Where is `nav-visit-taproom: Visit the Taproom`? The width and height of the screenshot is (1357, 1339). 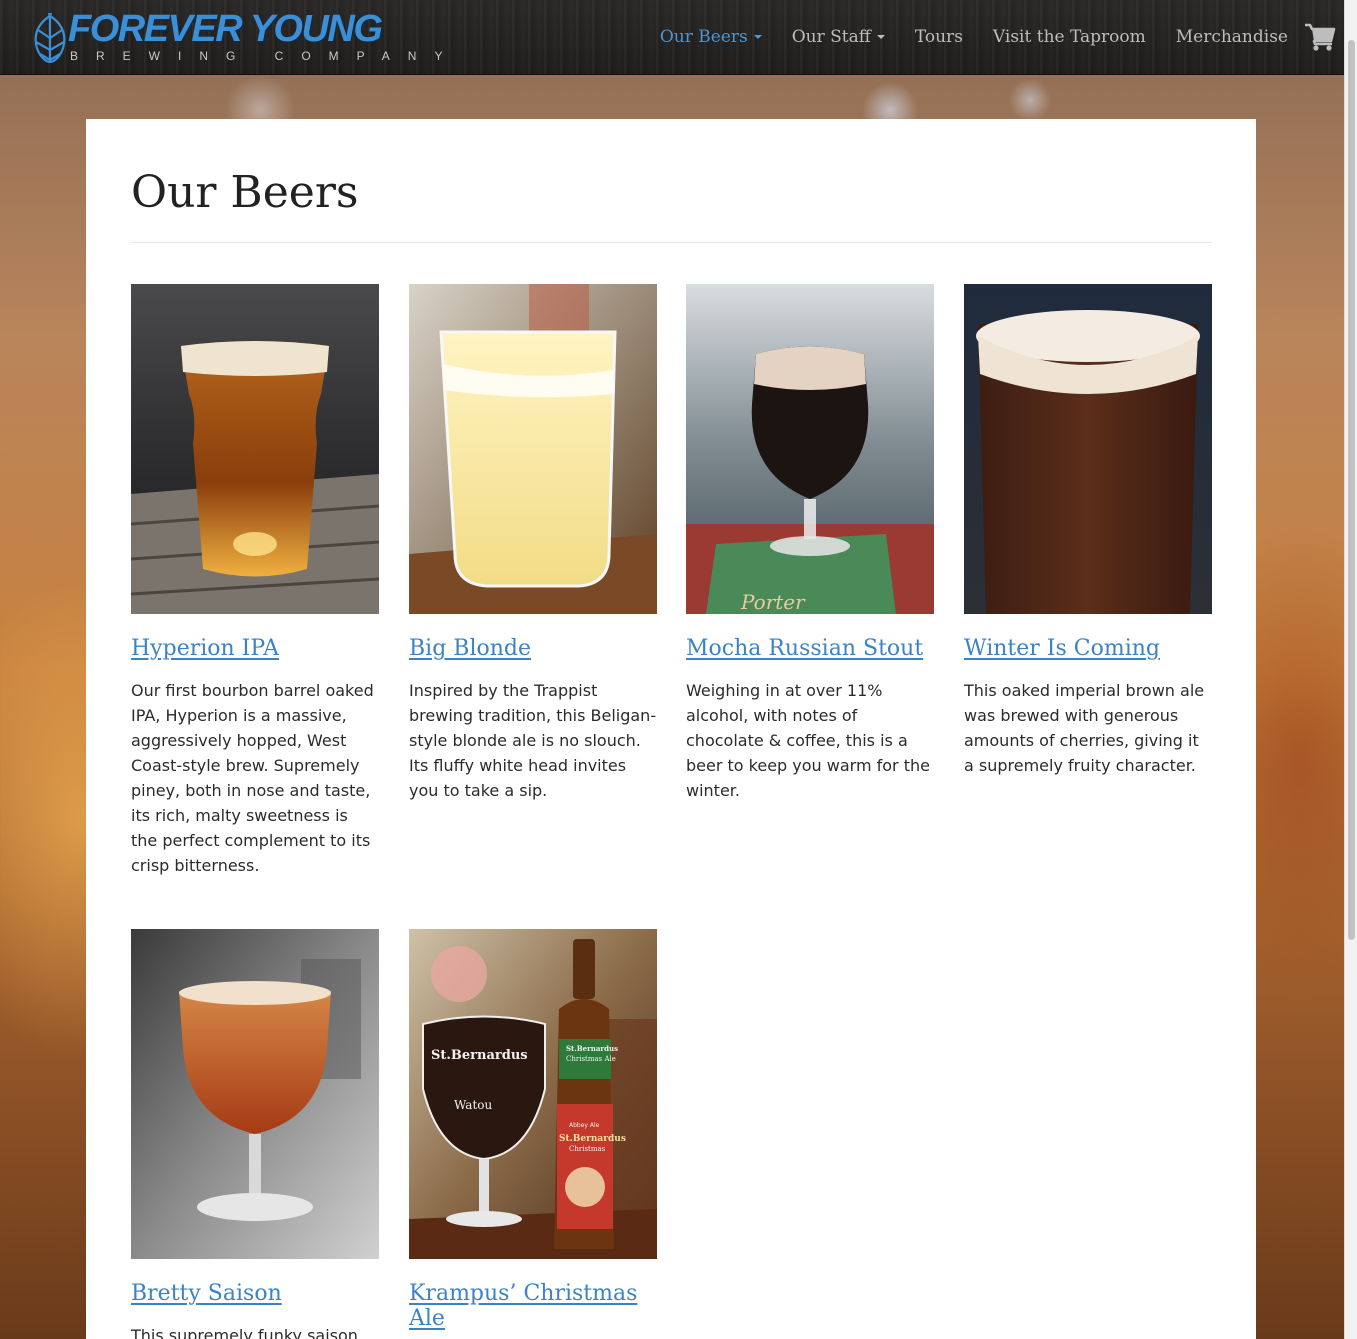
nav-visit-taproom: Visit the Taproom is located at coordinates (1069, 37).